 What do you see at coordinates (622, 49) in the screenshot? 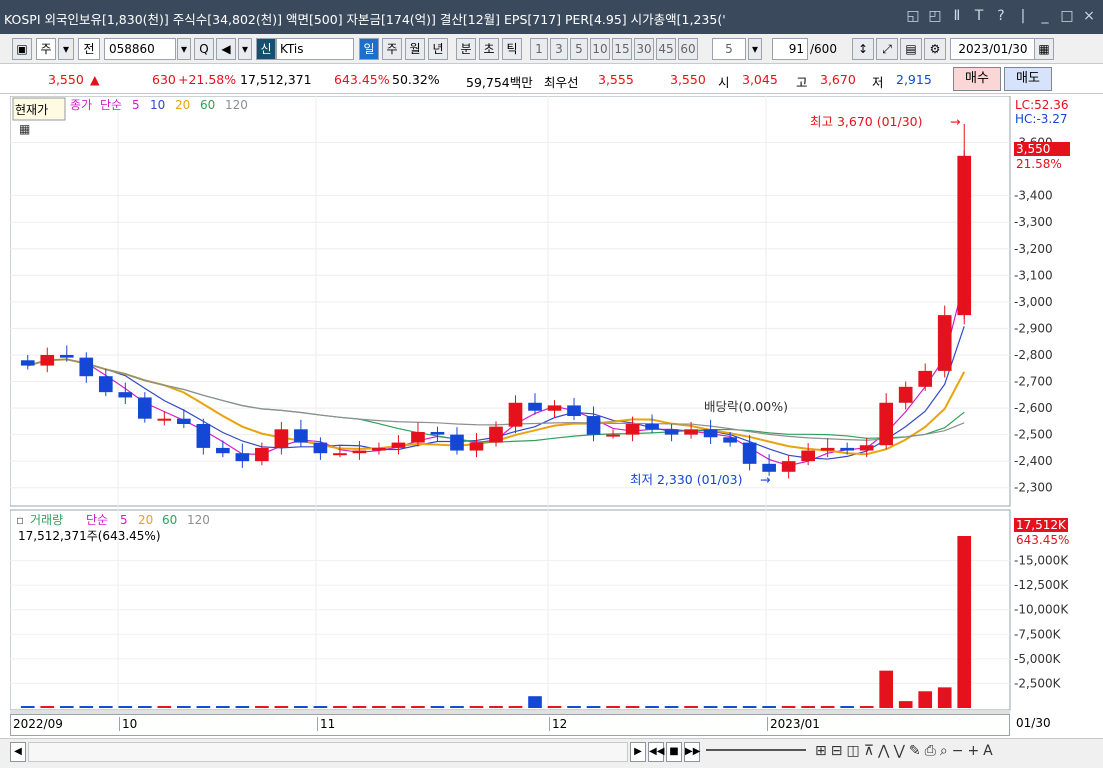
I see `interval-15: 15` at bounding box center [622, 49].